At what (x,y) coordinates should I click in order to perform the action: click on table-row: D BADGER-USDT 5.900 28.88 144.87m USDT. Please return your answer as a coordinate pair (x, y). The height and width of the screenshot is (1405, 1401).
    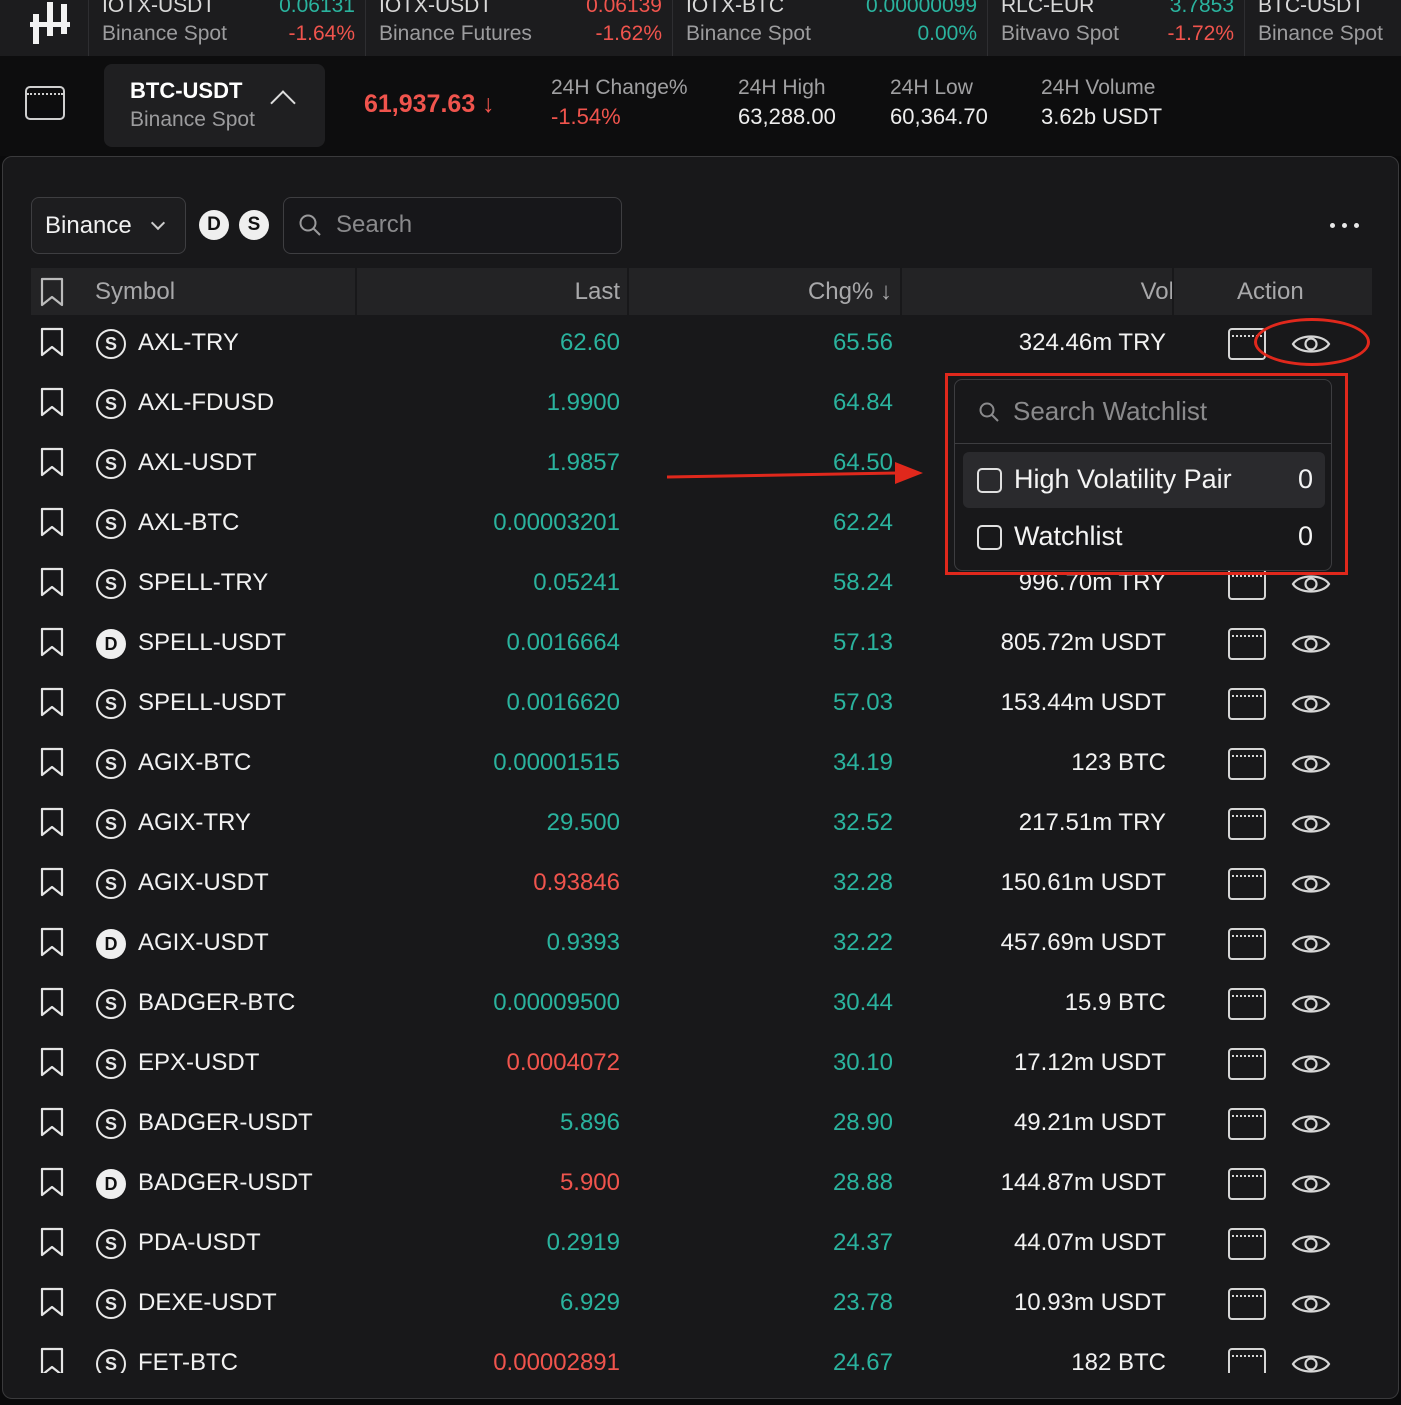
    Looking at the image, I should click on (701, 1185).